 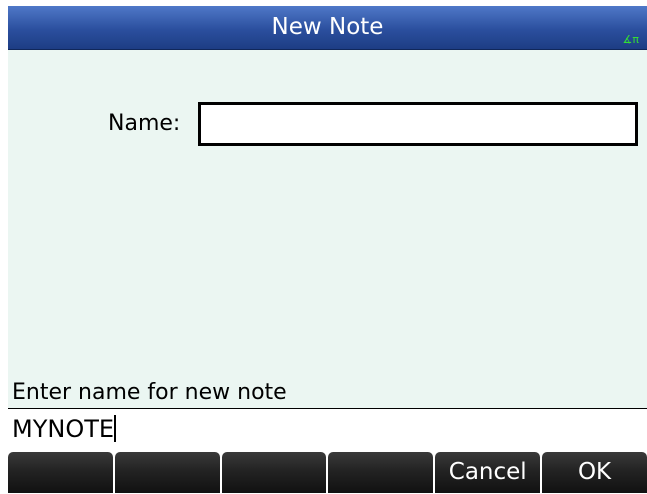 I want to click on ok-button: OK, so click(x=594, y=472).